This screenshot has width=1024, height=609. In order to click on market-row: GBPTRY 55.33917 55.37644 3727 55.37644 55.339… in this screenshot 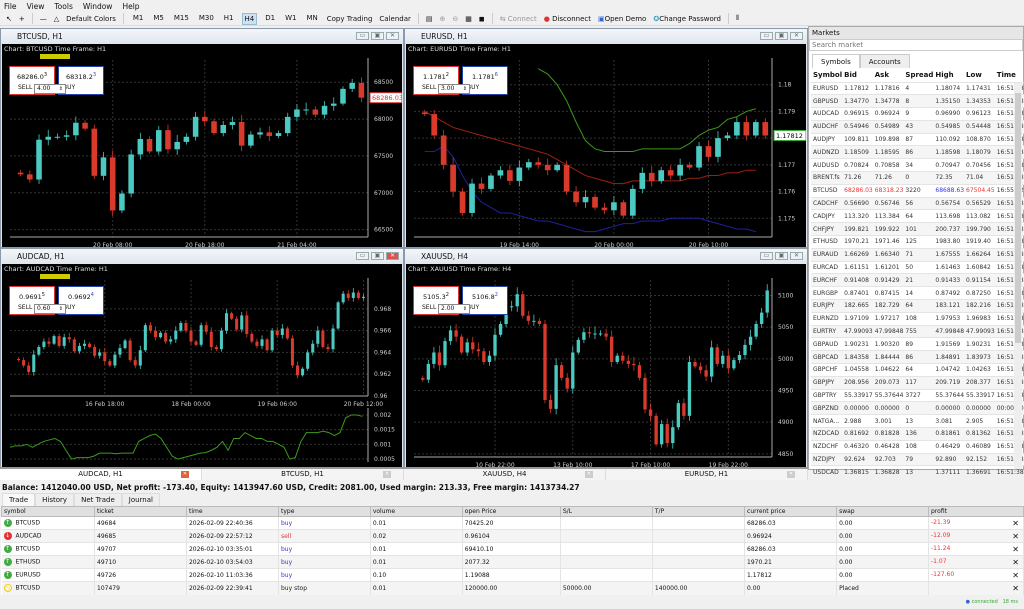, I will do `click(917, 395)`.